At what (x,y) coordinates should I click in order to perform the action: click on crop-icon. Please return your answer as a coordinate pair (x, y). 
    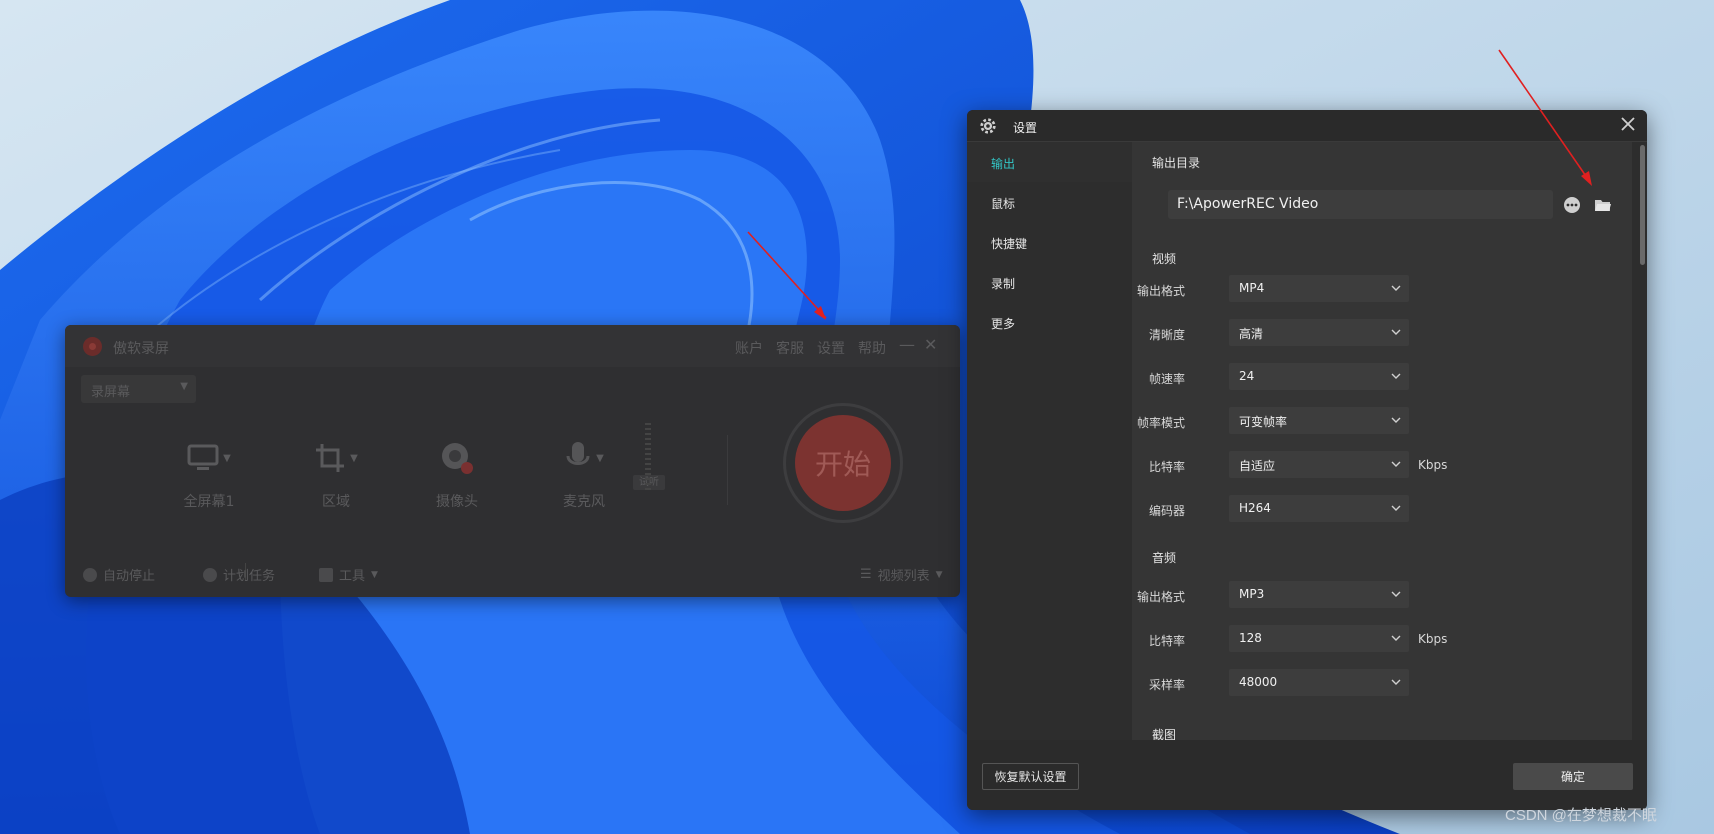
    Looking at the image, I should click on (330, 458).